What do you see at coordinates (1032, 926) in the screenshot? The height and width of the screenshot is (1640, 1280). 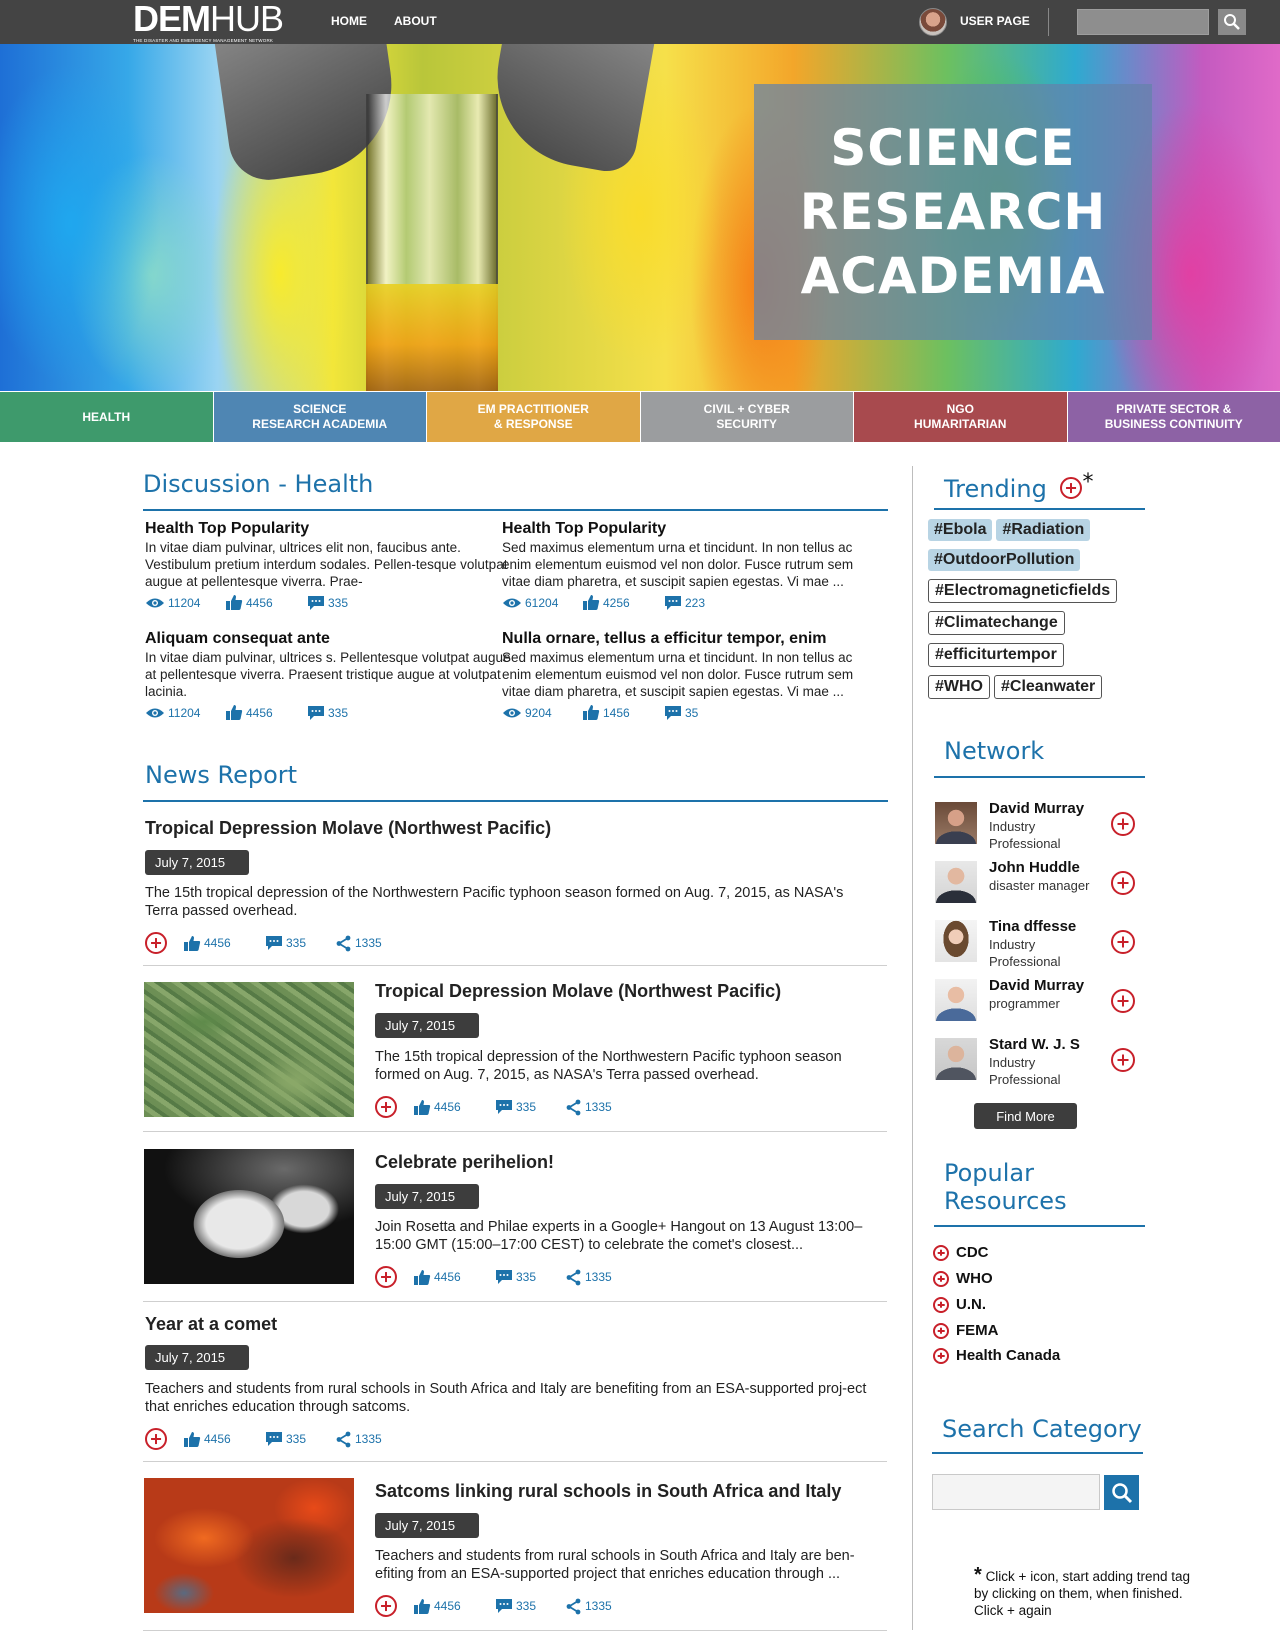 I see `person-name: Tina dffesse` at bounding box center [1032, 926].